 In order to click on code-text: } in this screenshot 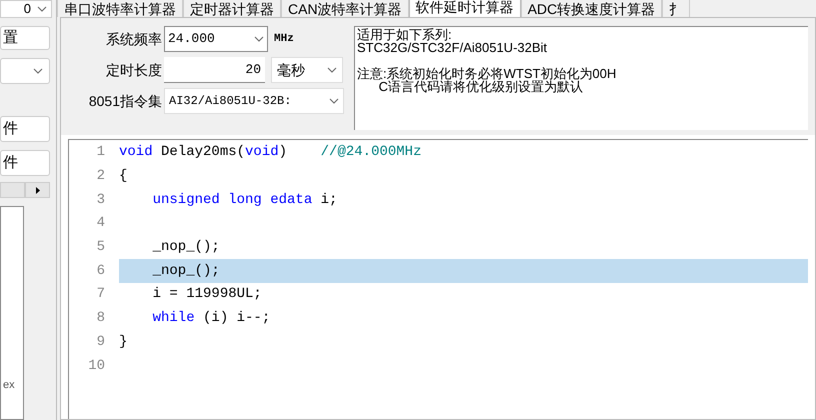, I will do `click(123, 342)`.